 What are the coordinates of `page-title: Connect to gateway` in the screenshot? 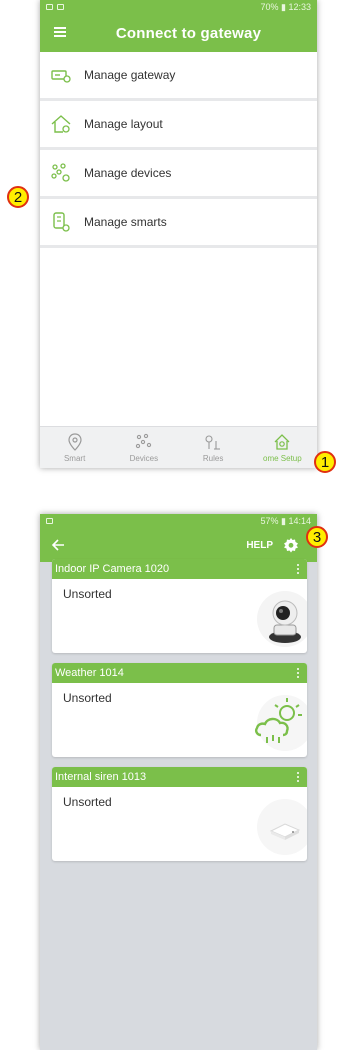 It's located at (188, 33).